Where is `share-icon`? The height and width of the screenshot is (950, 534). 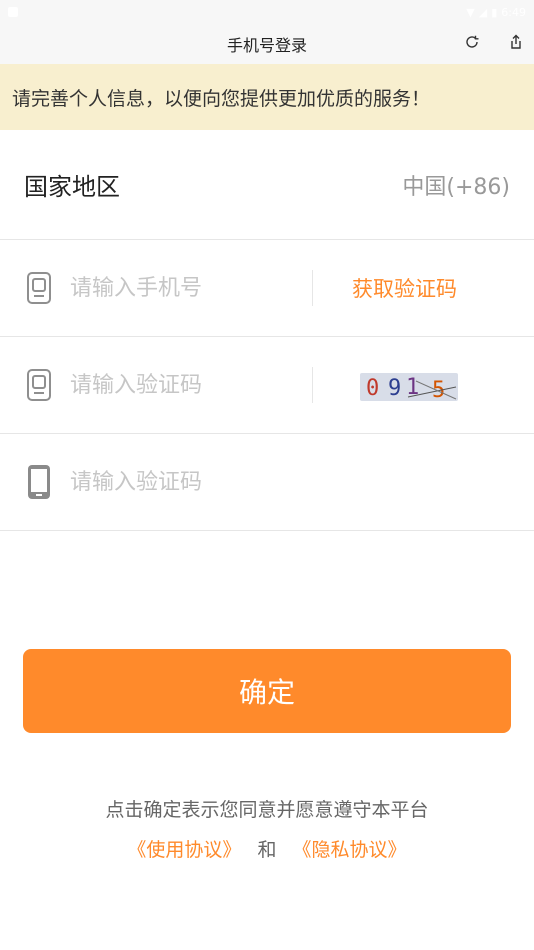 share-icon is located at coordinates (516, 44).